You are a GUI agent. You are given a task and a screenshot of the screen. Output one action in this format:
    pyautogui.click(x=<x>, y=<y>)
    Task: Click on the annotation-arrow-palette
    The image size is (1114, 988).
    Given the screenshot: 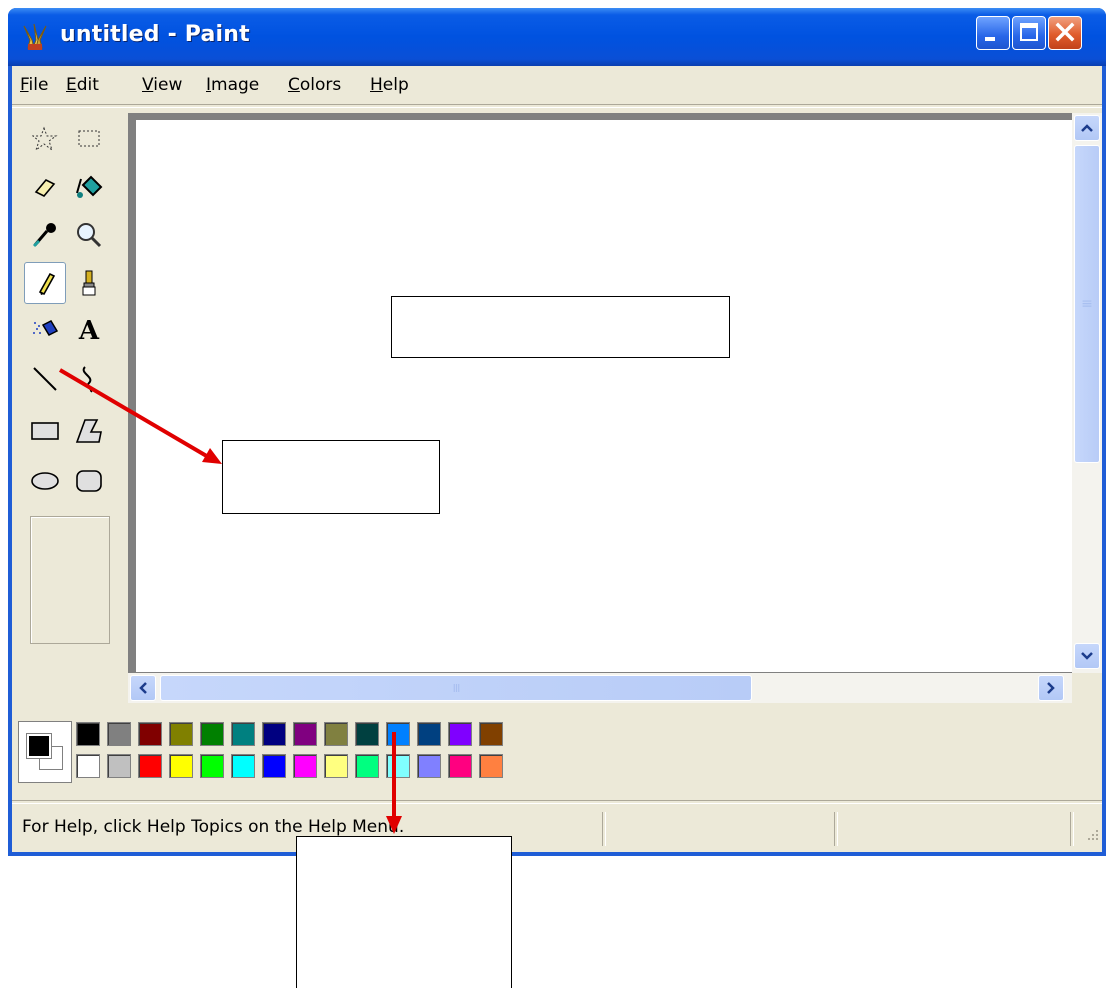 What is the action you would take?
    pyautogui.click(x=394, y=783)
    